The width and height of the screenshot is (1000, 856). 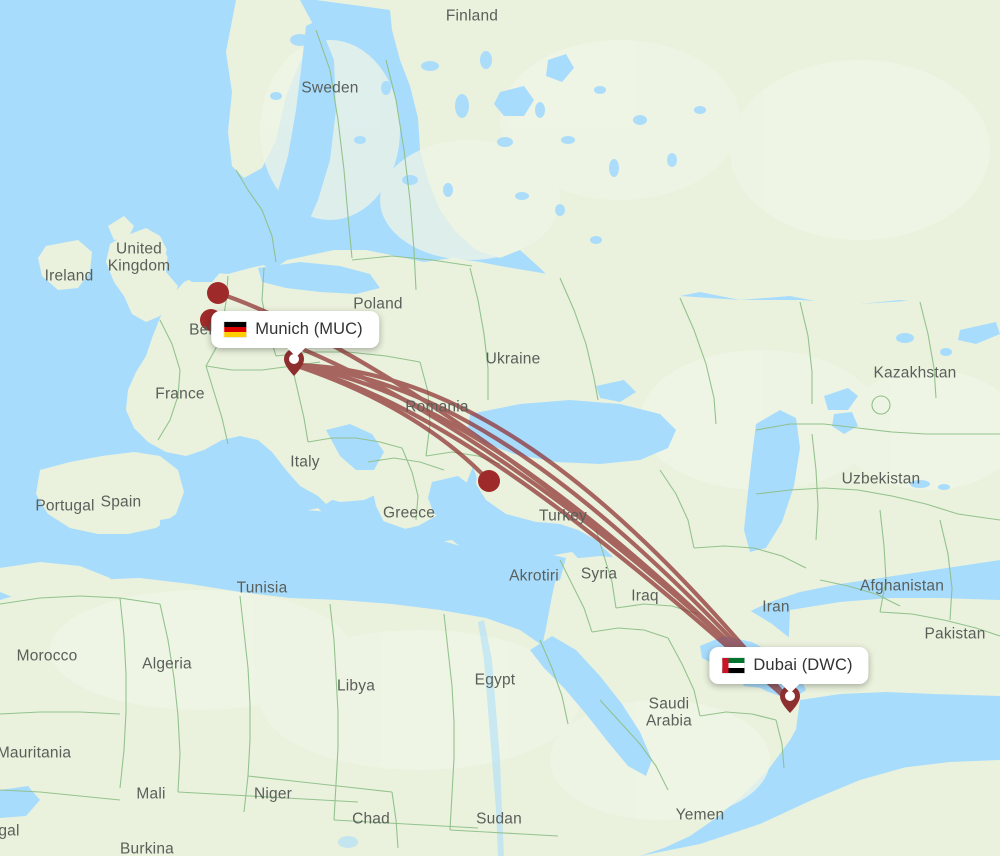 I want to click on waypoint-dot-istanbul, so click(x=489, y=481).